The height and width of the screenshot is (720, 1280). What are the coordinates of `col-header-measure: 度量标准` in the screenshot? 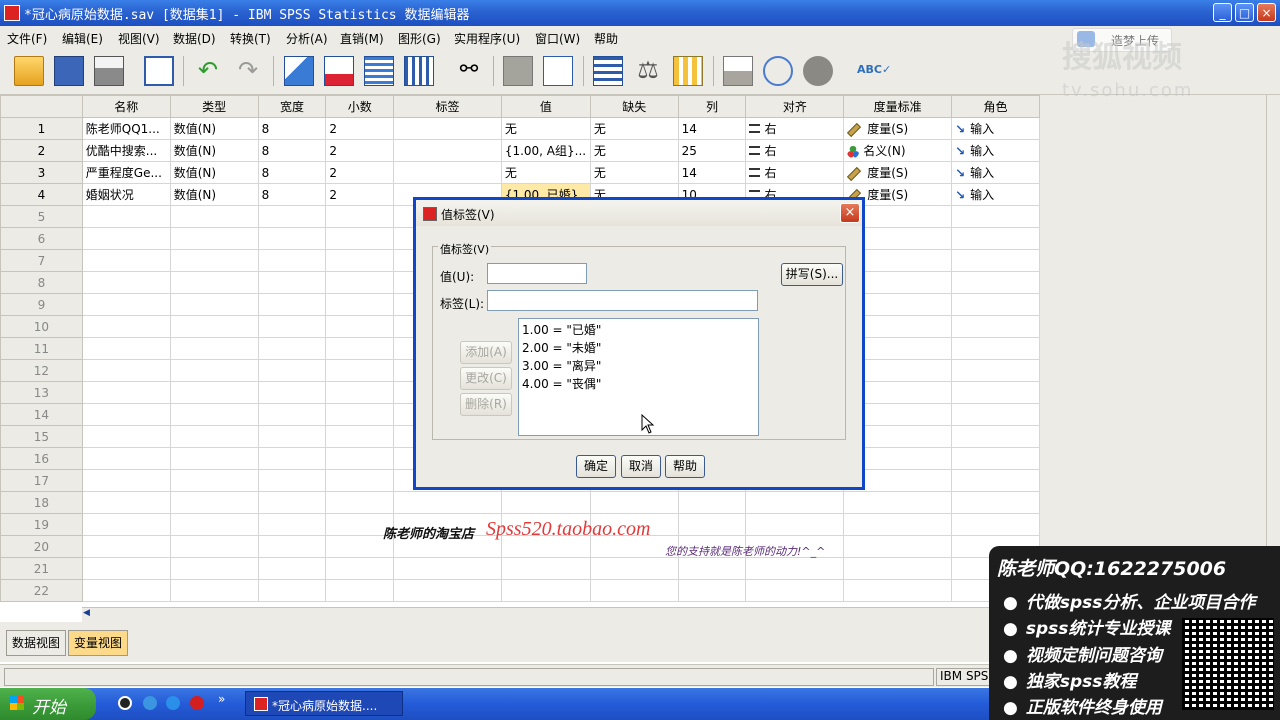 It's located at (898, 106).